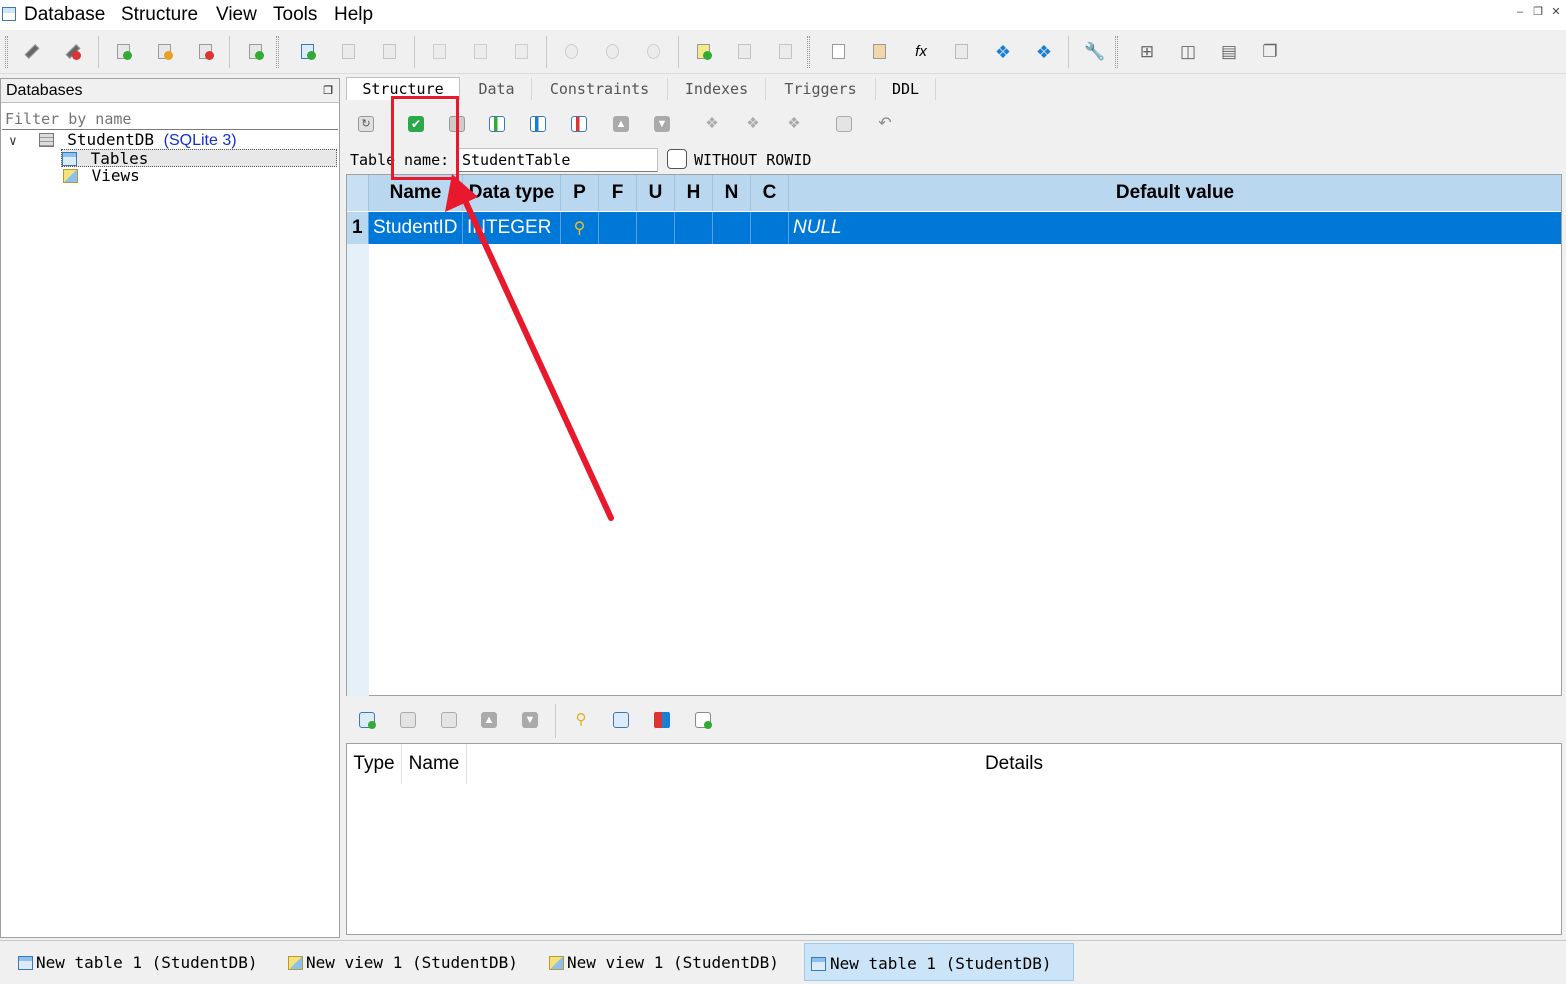  Describe the element at coordinates (1014, 764) in the screenshot. I see `constraint-header-details: Details` at that location.